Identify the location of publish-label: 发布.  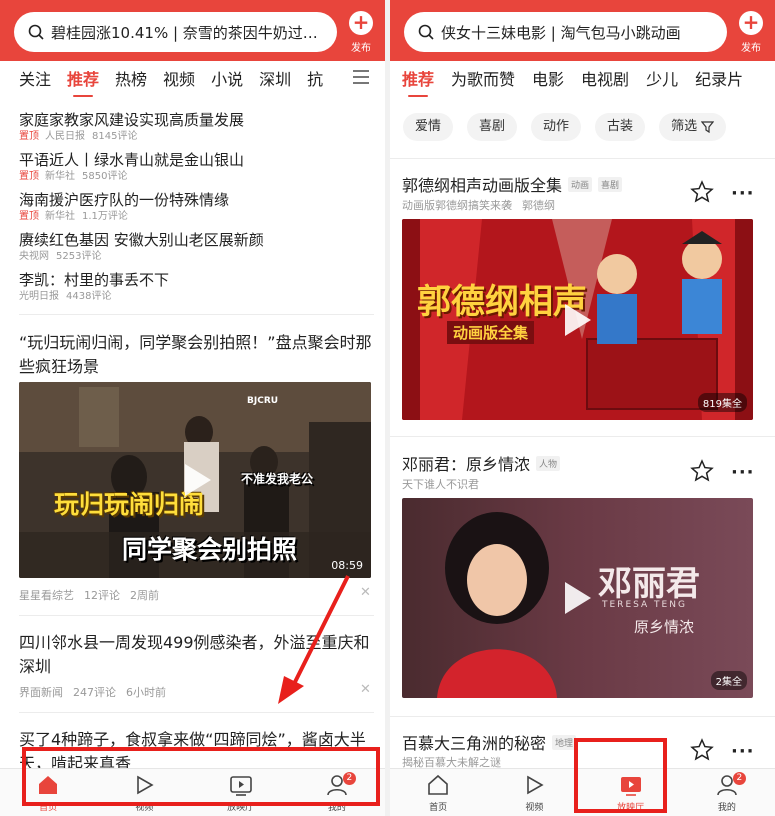
(361, 48).